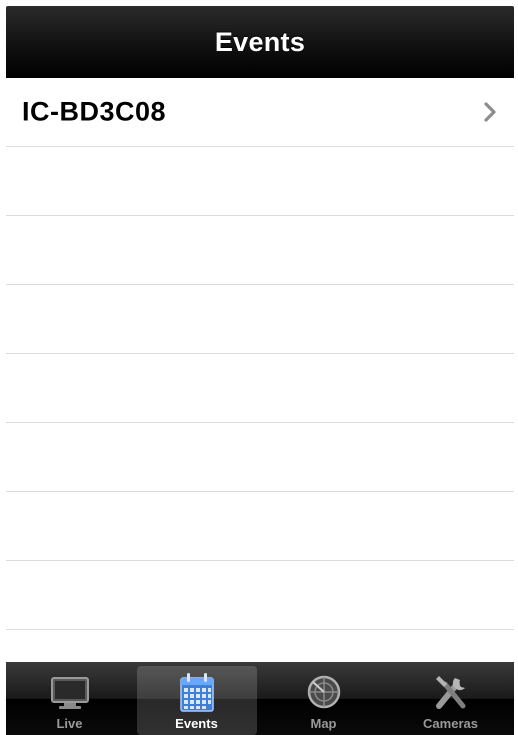 The height and width of the screenshot is (735, 518). Describe the element at coordinates (94, 111) in the screenshot. I see `list-item-label: IC-BD3C08` at that location.